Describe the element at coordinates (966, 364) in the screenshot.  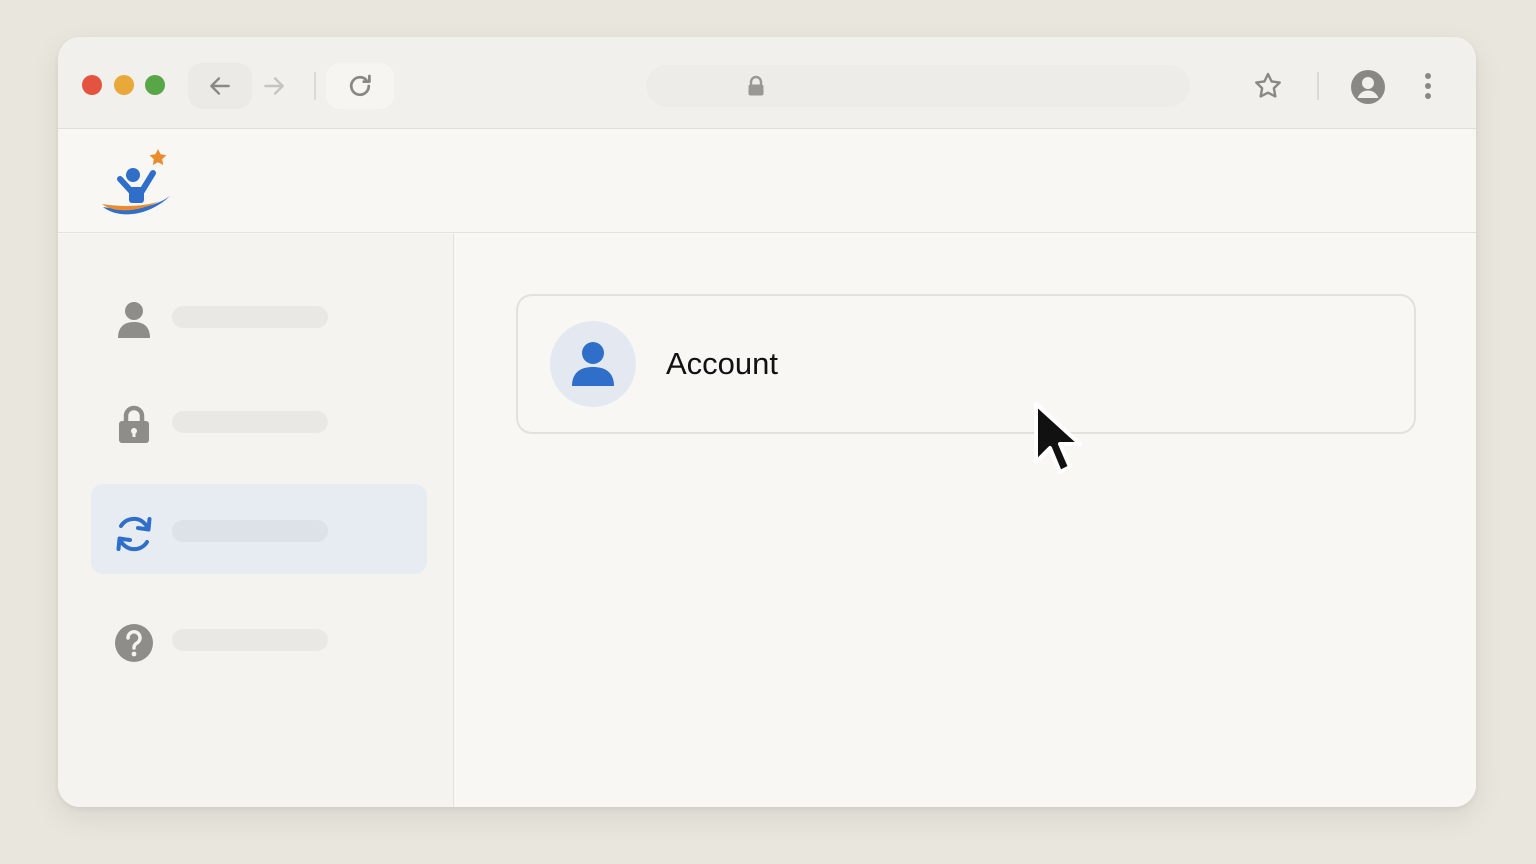
I see `account-card: Account` at that location.